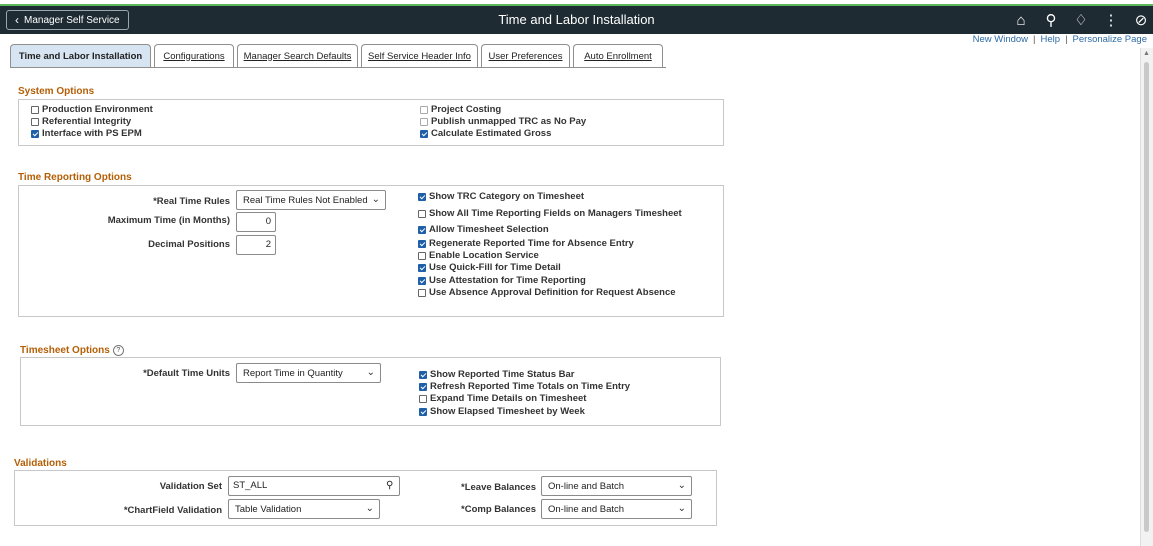 Image resolution: width=1153 pixels, height=546 pixels. I want to click on vertical-scrollbar: ▲, so click(1146, 297).